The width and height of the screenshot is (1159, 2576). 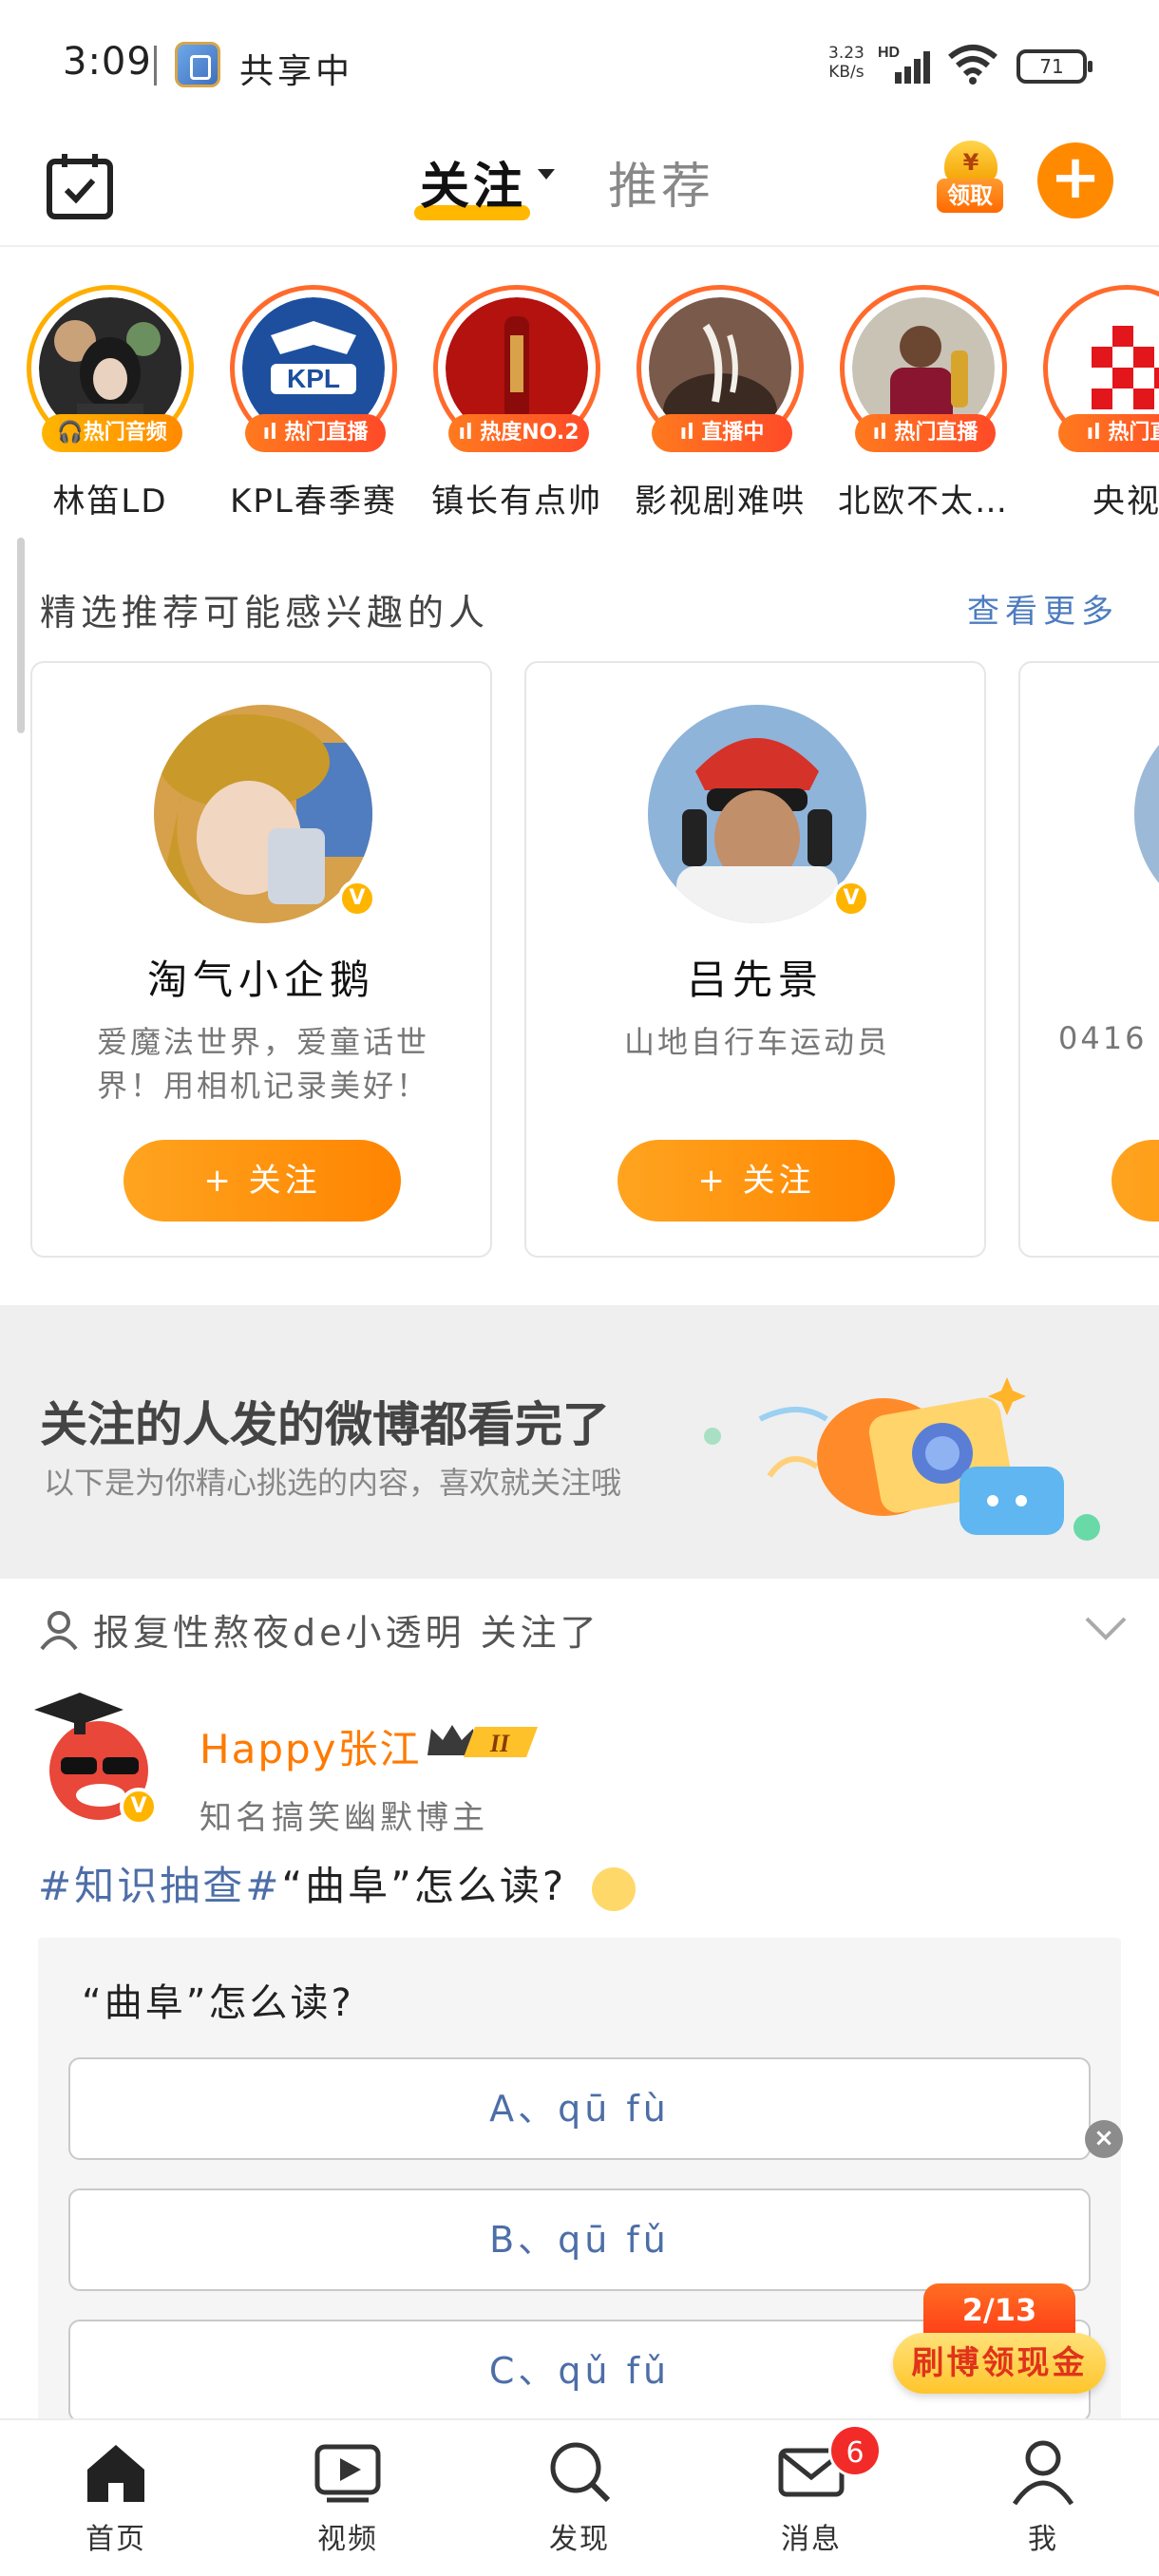 I want to click on hot-badge: ıl 热门直, so click(x=1108, y=433).